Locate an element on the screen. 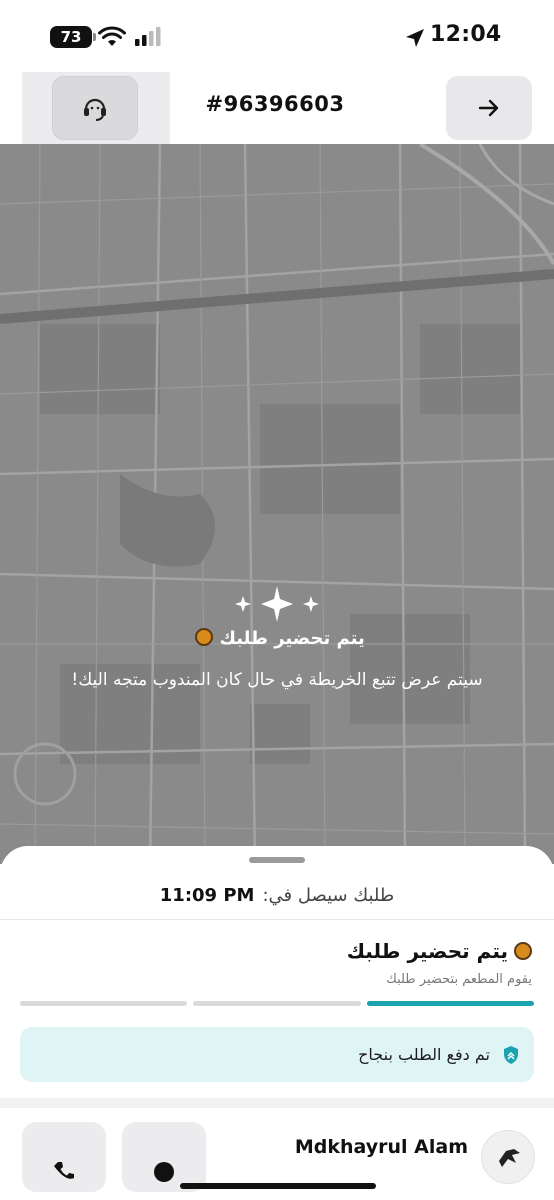 The width and height of the screenshot is (554, 1200). driver-name: Mdkhayrul Alam is located at coordinates (381, 1147).